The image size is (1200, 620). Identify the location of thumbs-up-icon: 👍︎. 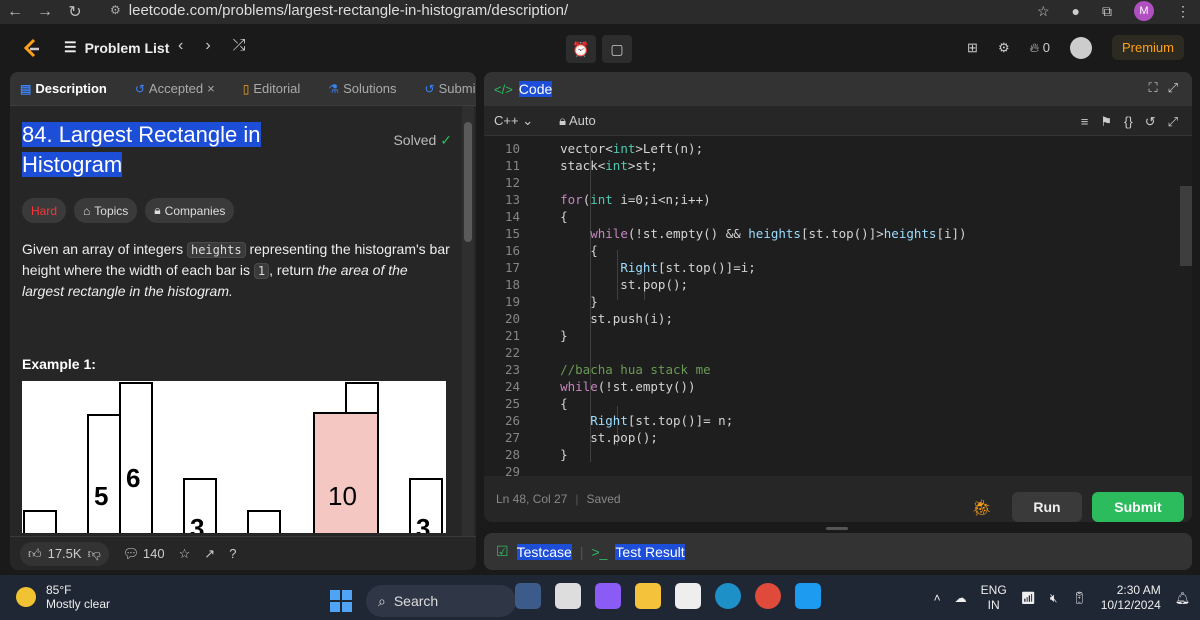
(35, 554).